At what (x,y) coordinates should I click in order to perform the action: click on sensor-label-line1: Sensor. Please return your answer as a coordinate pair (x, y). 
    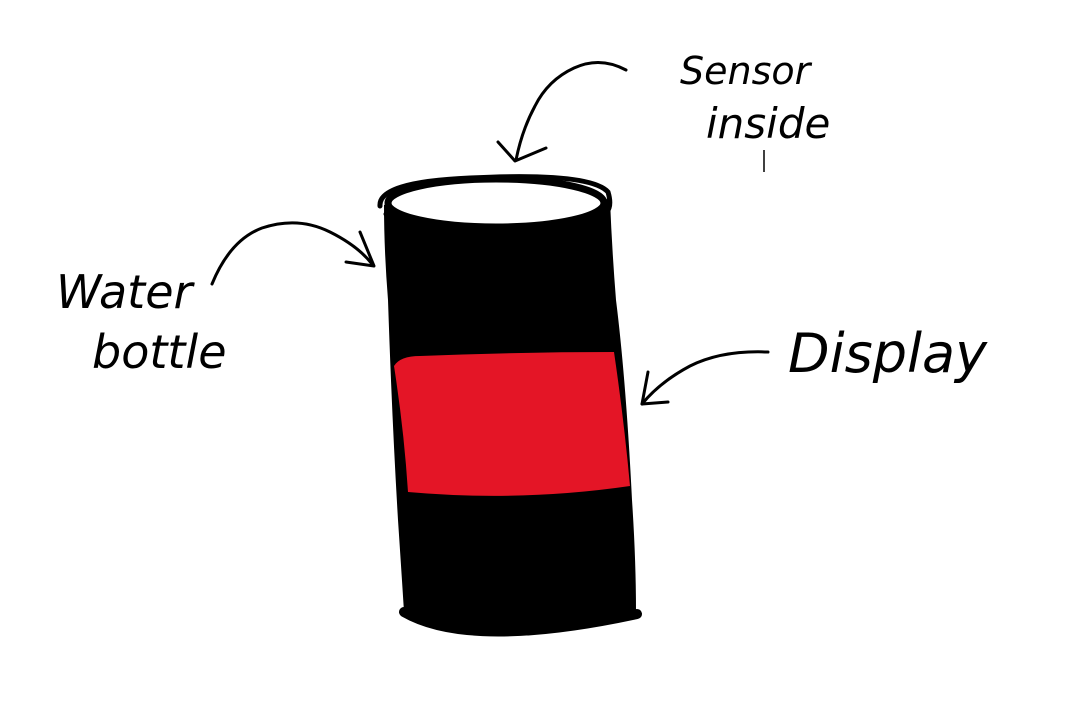
    Looking at the image, I should click on (746, 71).